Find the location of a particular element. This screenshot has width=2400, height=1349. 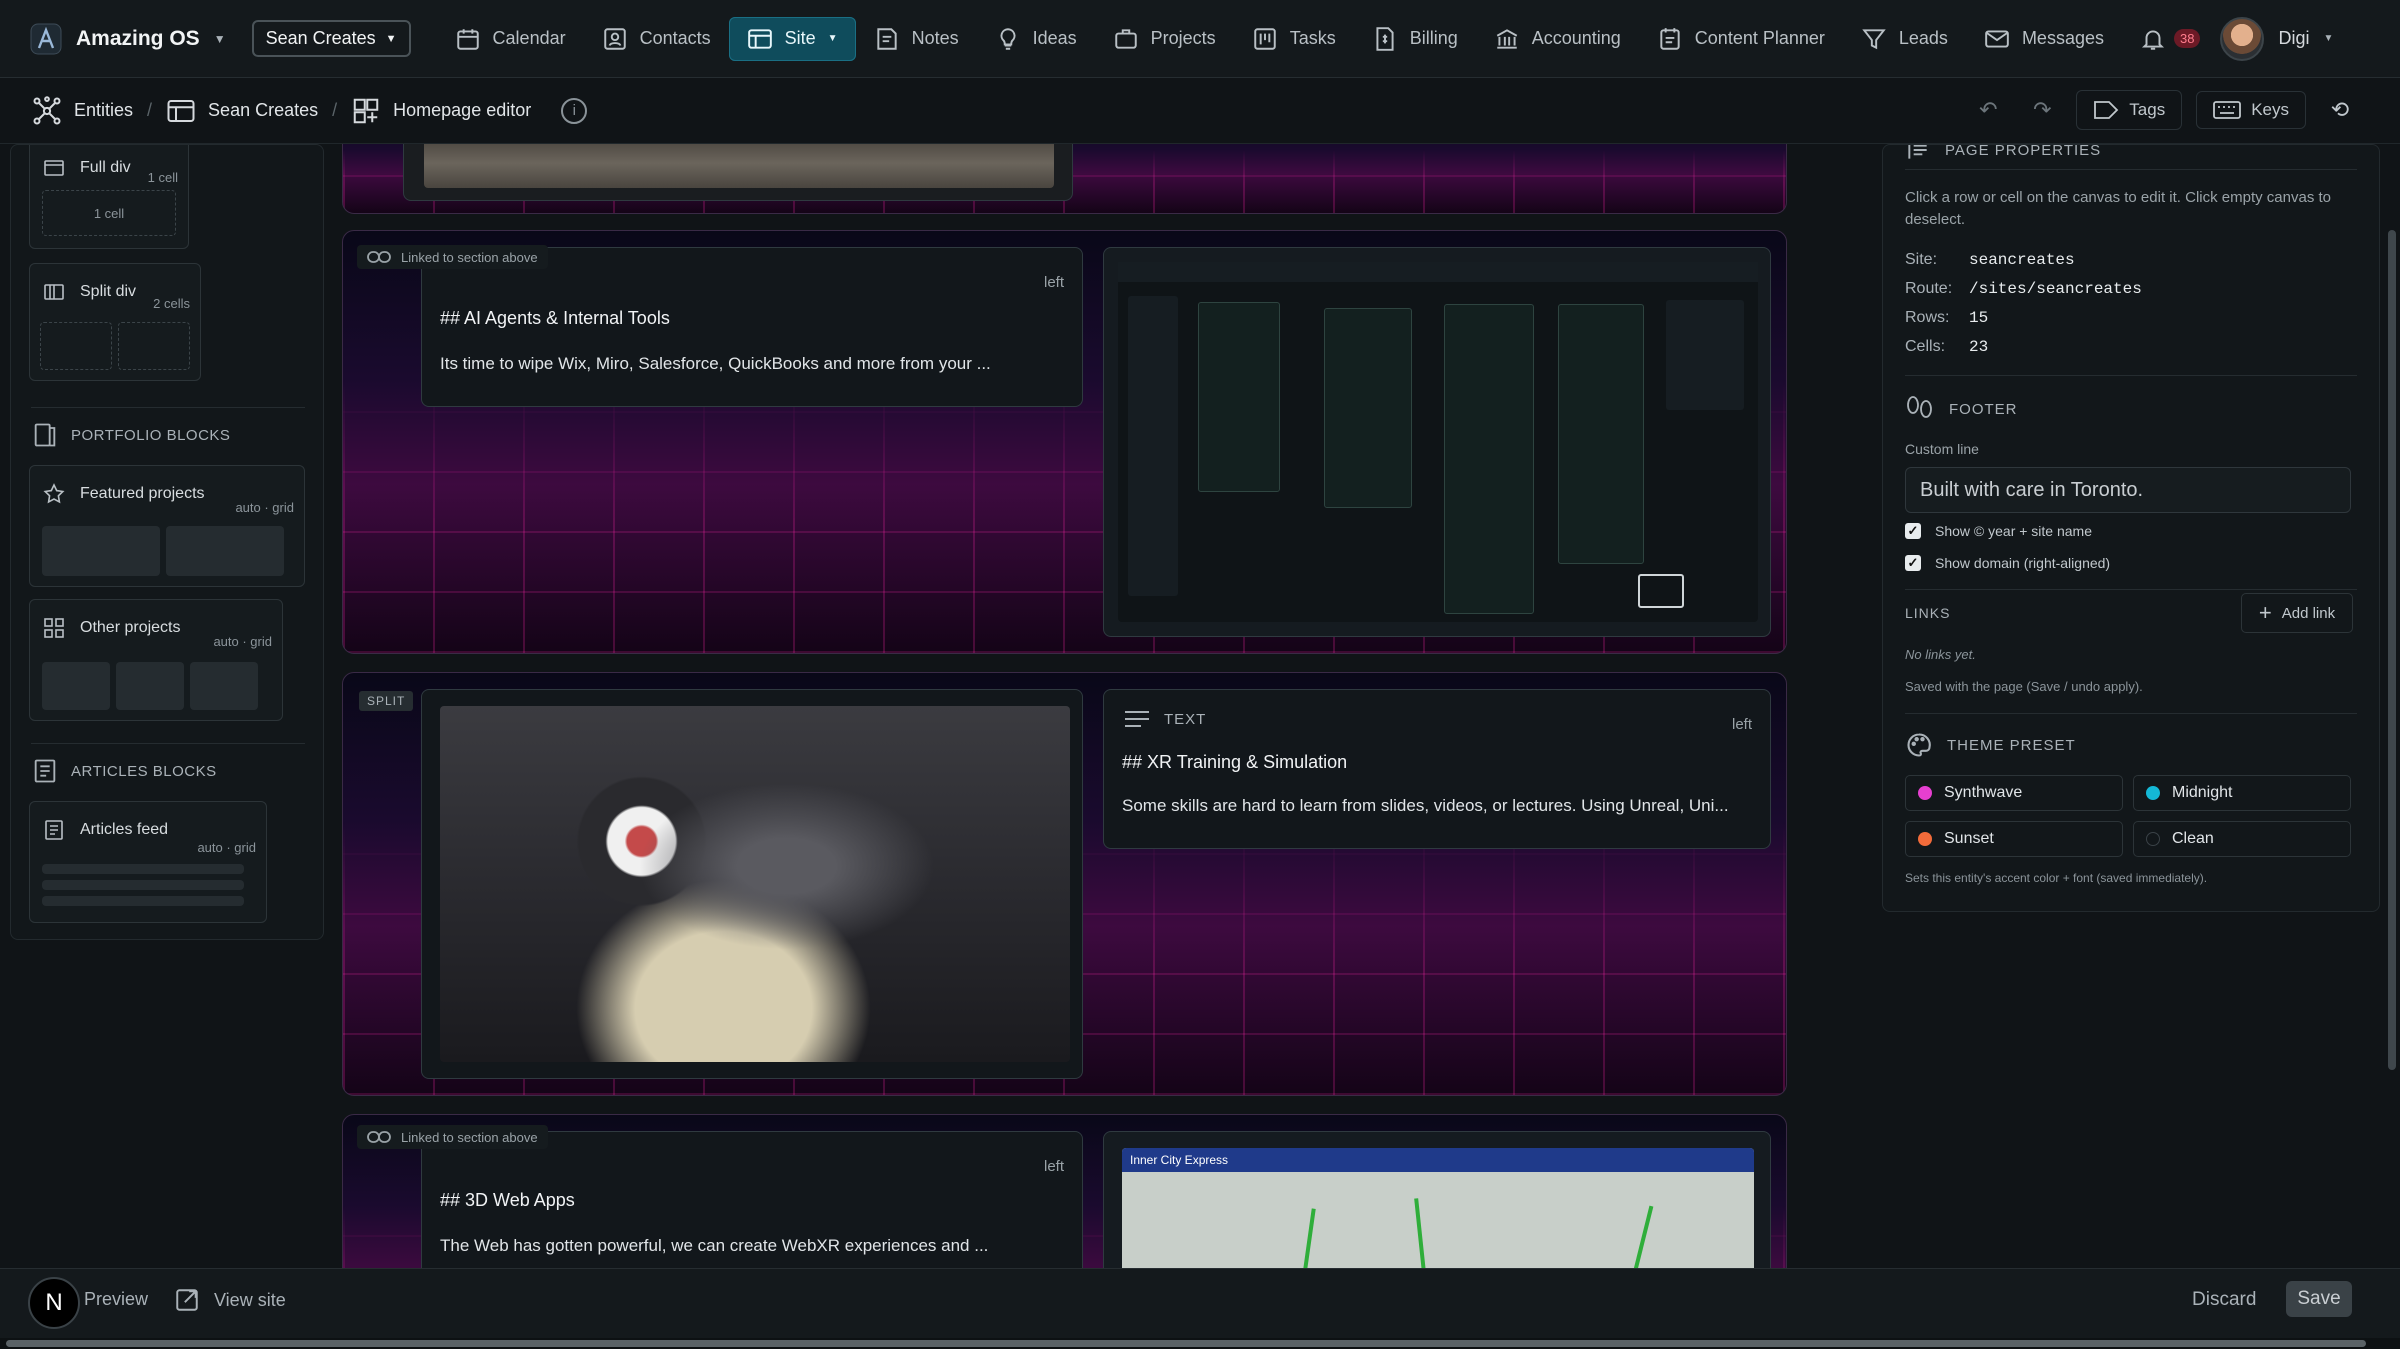

map-image: Inner City Express is located at coordinates (1438, 1208).